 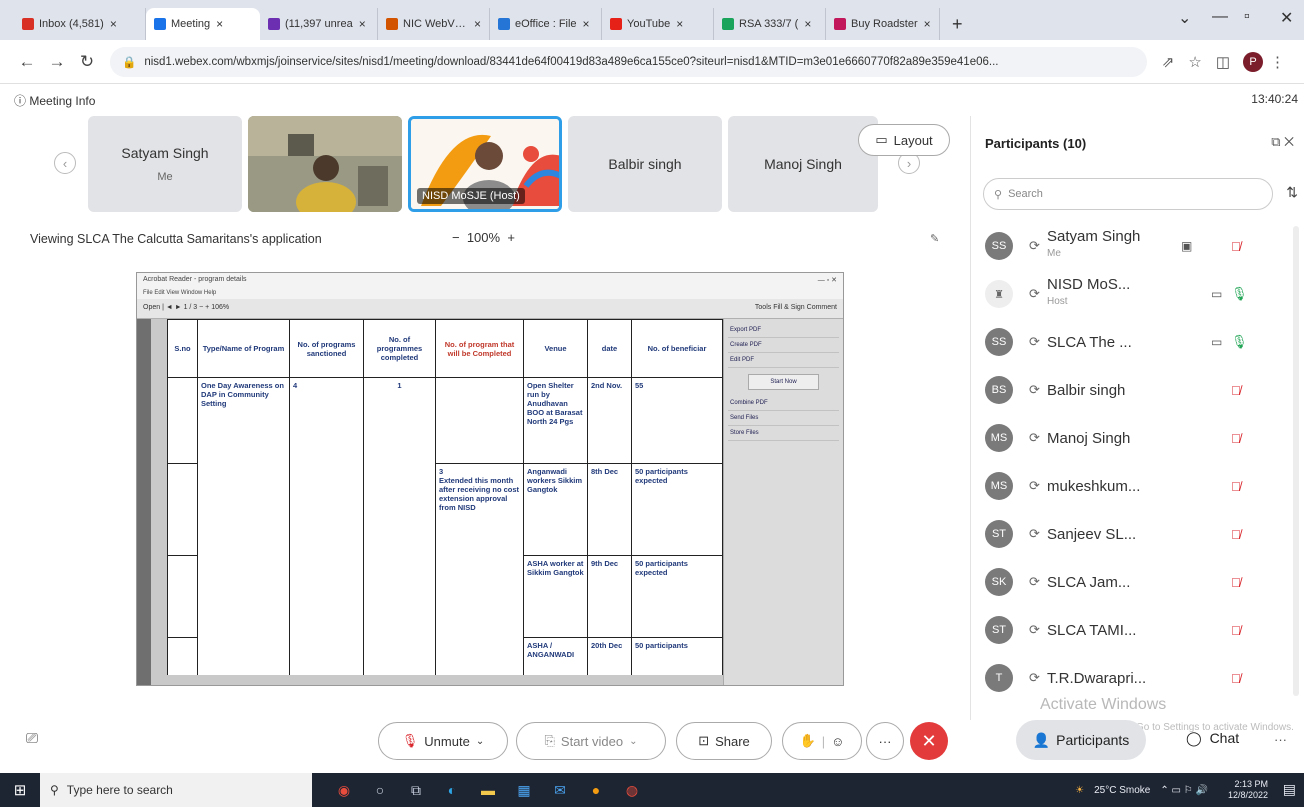 What do you see at coordinates (1277, 62) in the screenshot?
I see `browser-menu-icon: ⋮` at bounding box center [1277, 62].